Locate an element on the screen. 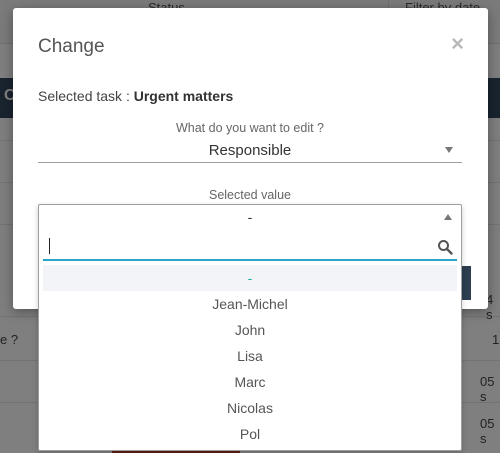 This screenshot has width=500, height=453. option-marc: Marc is located at coordinates (250, 382).